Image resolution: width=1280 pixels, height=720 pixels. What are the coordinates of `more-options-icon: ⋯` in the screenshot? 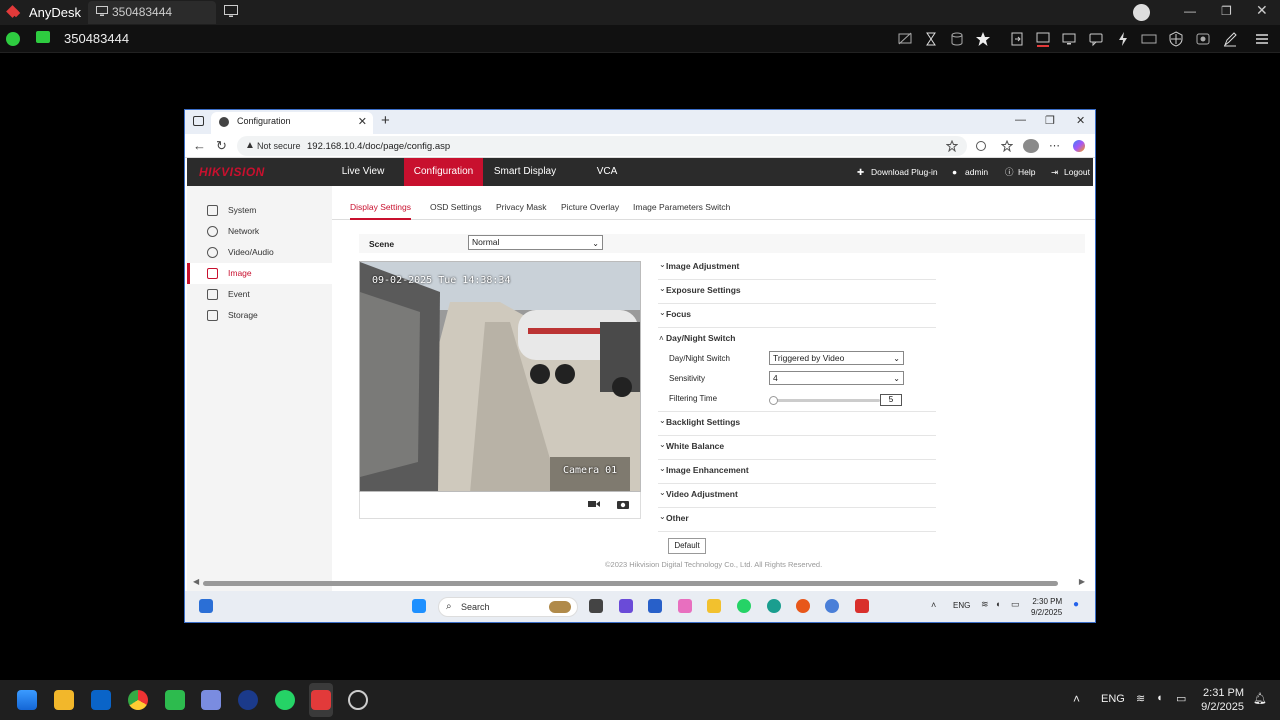 It's located at (1054, 145).